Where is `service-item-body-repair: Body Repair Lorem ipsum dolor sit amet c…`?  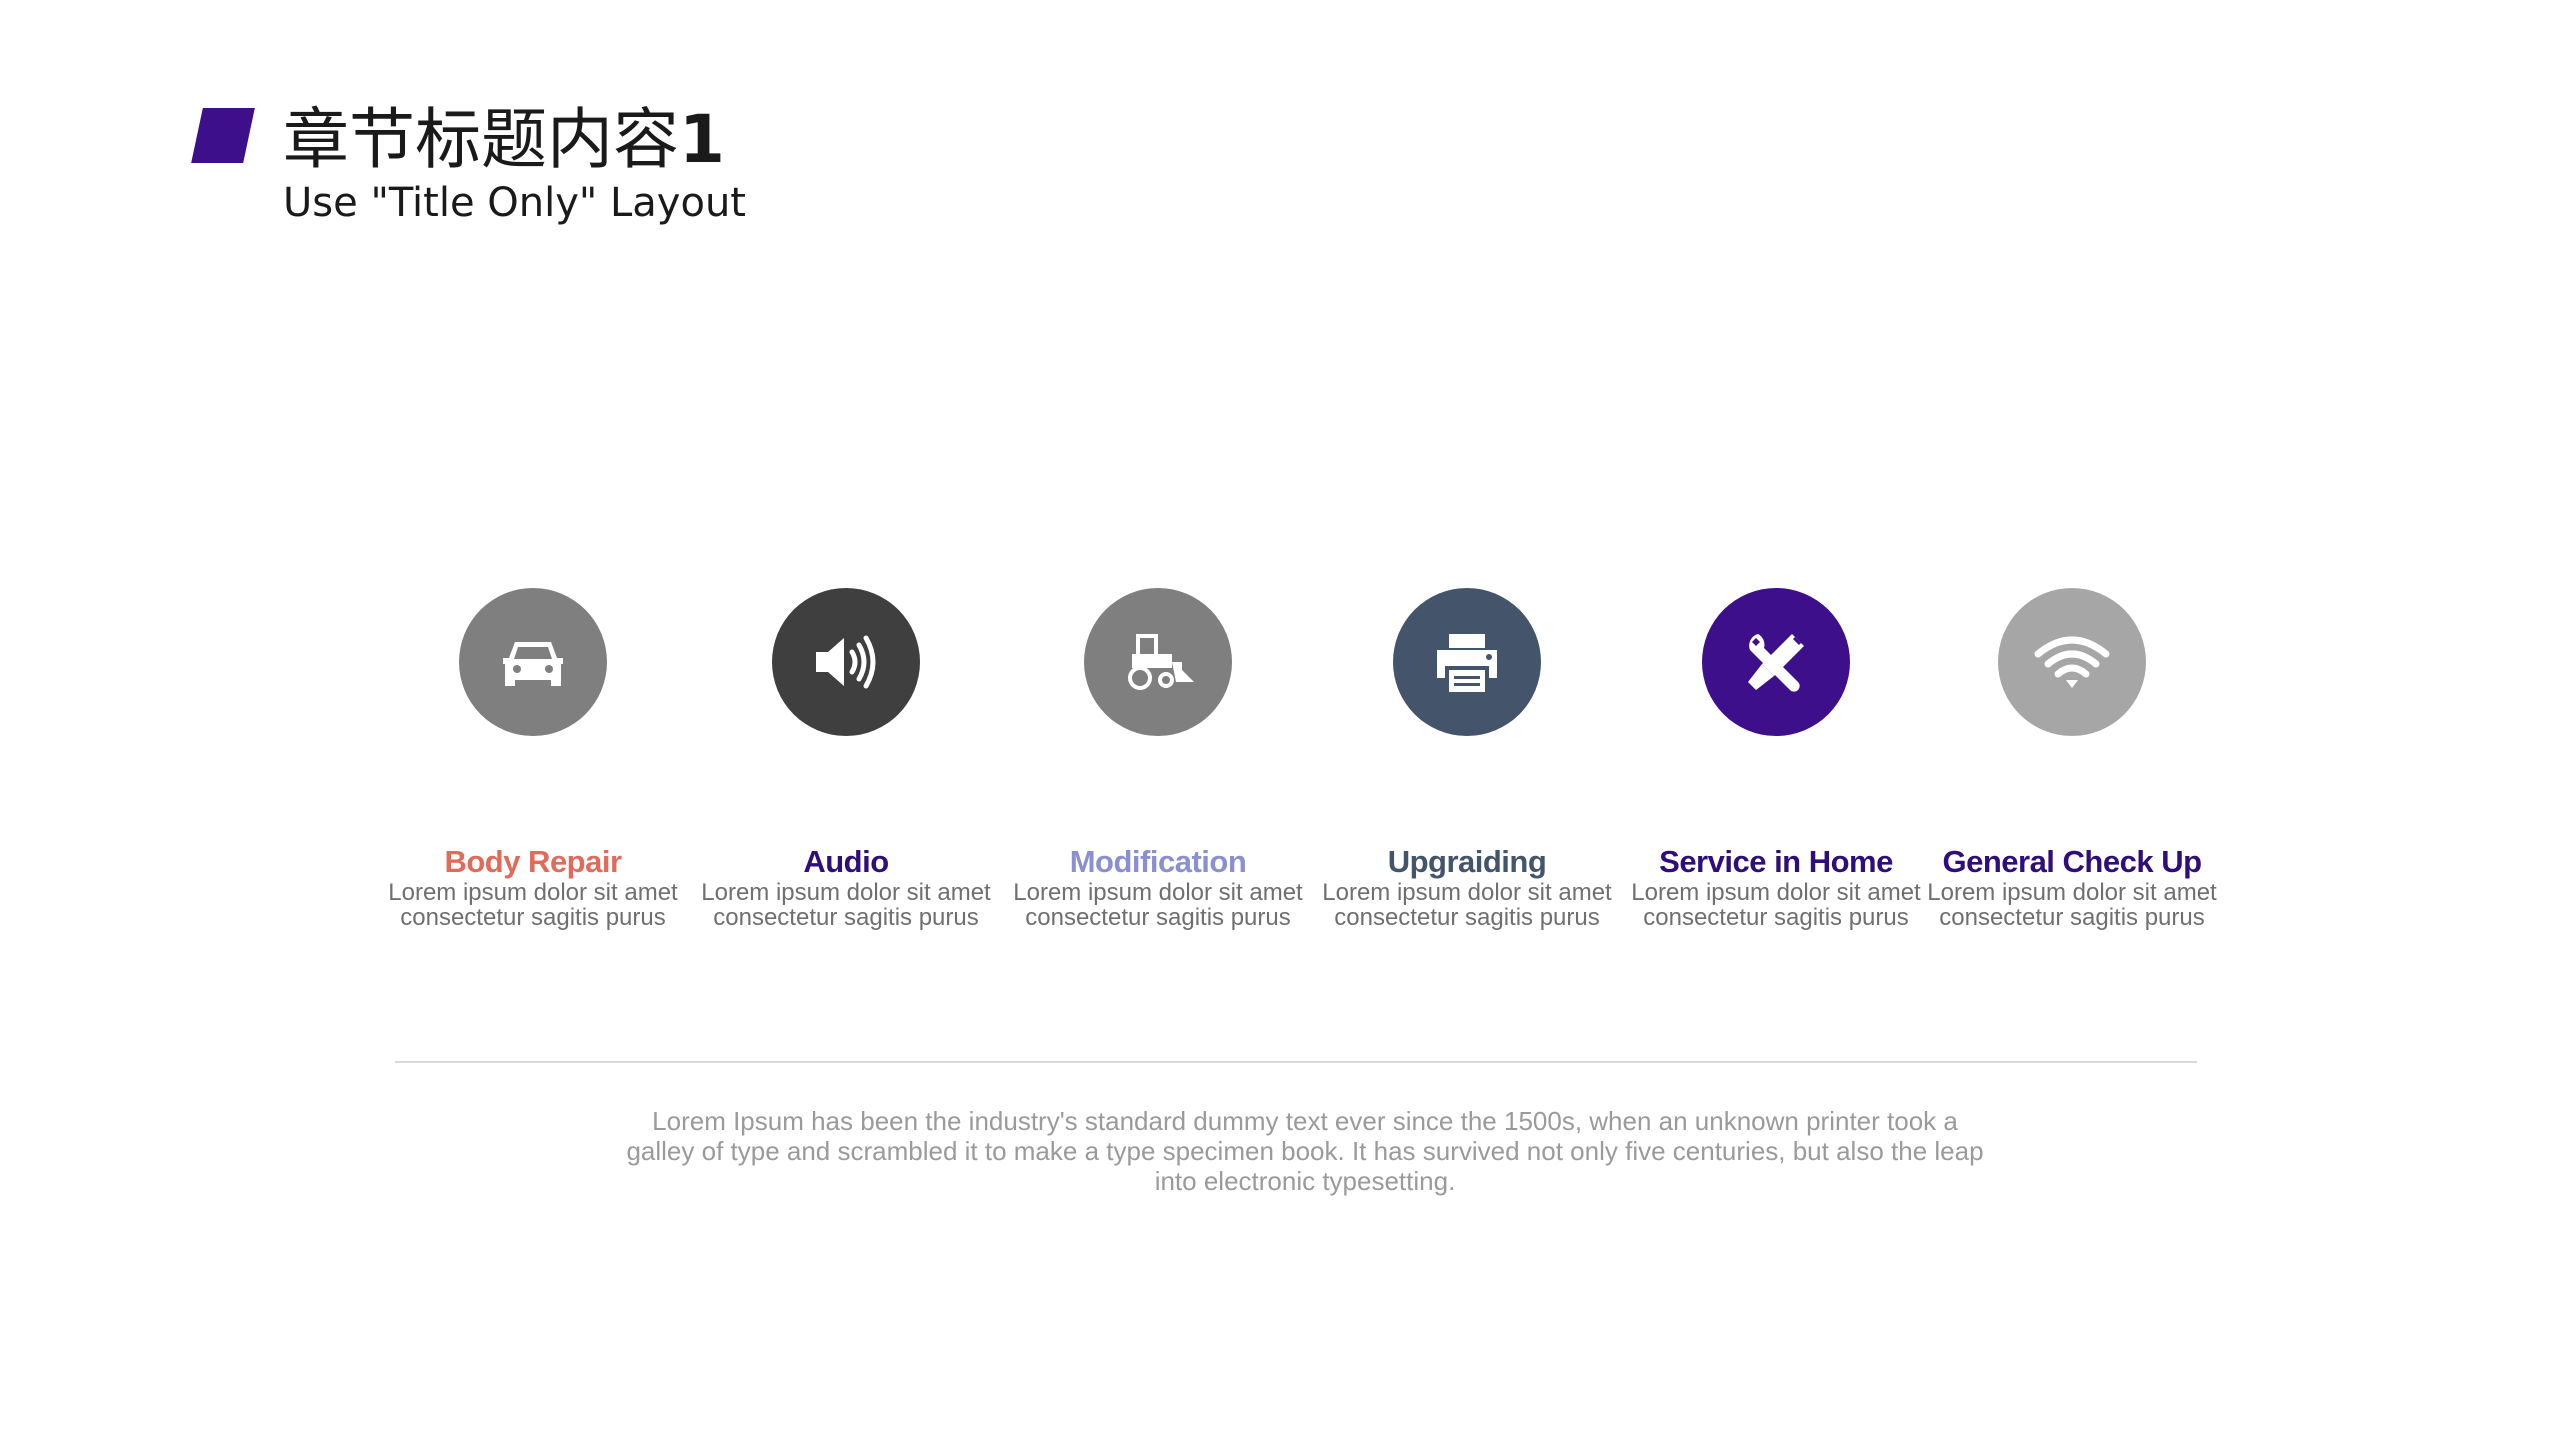
service-item-body-repair: Body Repair Lorem ipsum dolor sit amet c… is located at coordinates (533, 886).